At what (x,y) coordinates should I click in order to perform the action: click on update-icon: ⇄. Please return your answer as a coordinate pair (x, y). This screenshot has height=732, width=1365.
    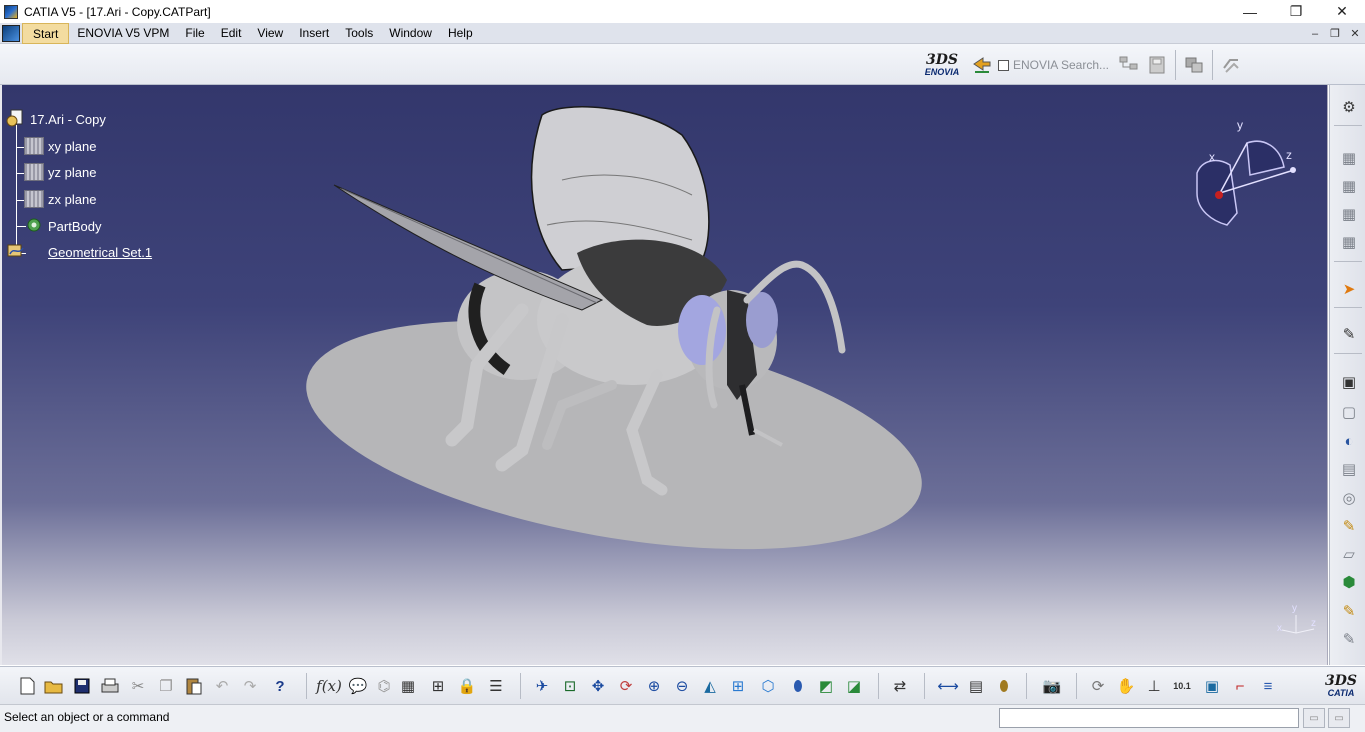
    Looking at the image, I should click on (900, 686).